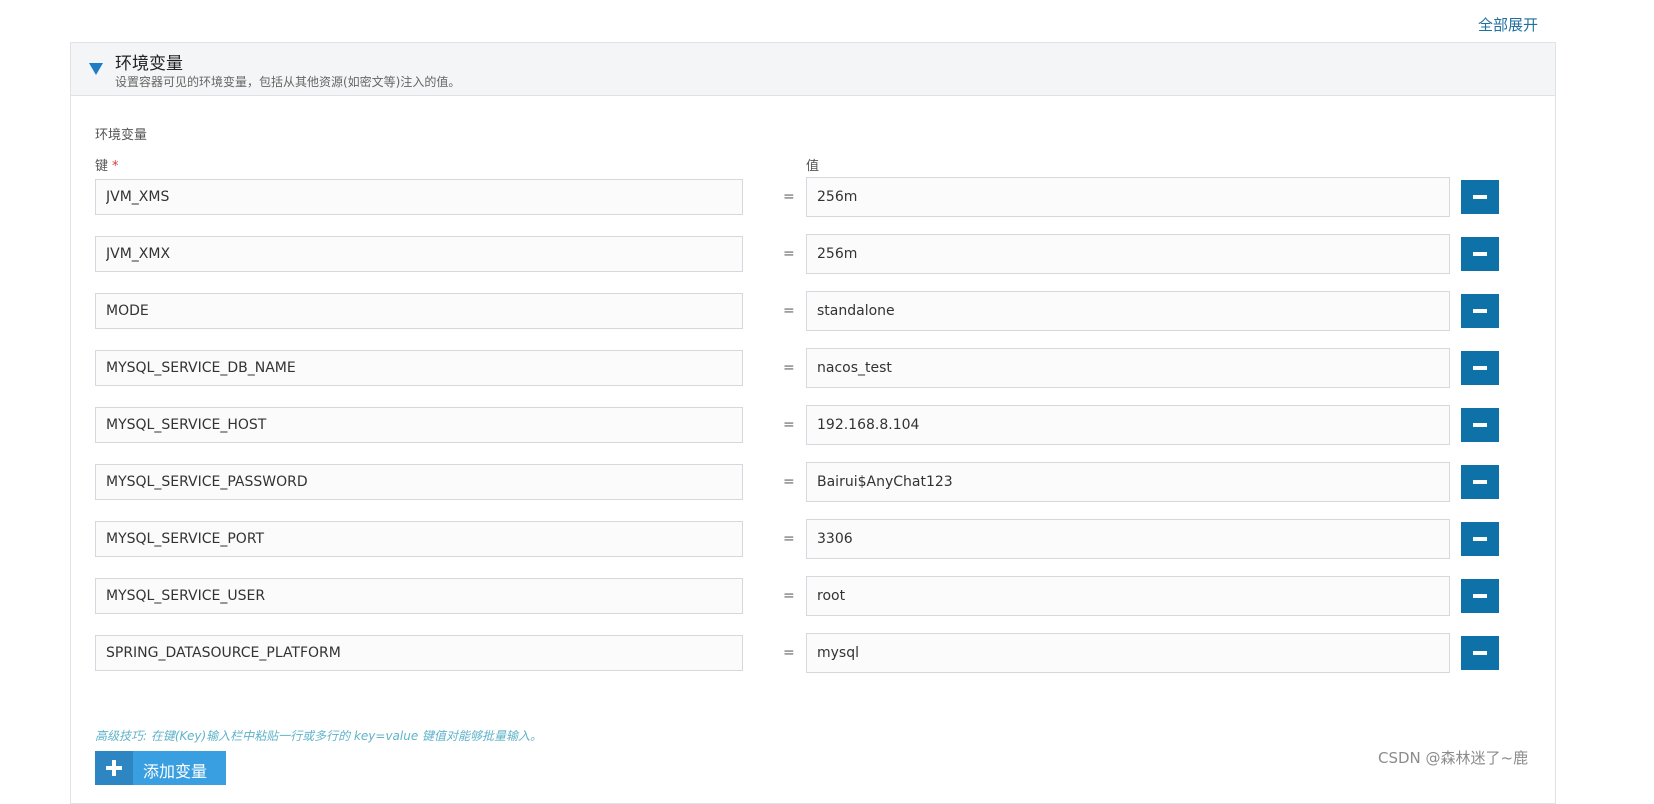  What do you see at coordinates (813, 166) in the screenshot?
I see `value-column-label: 值` at bounding box center [813, 166].